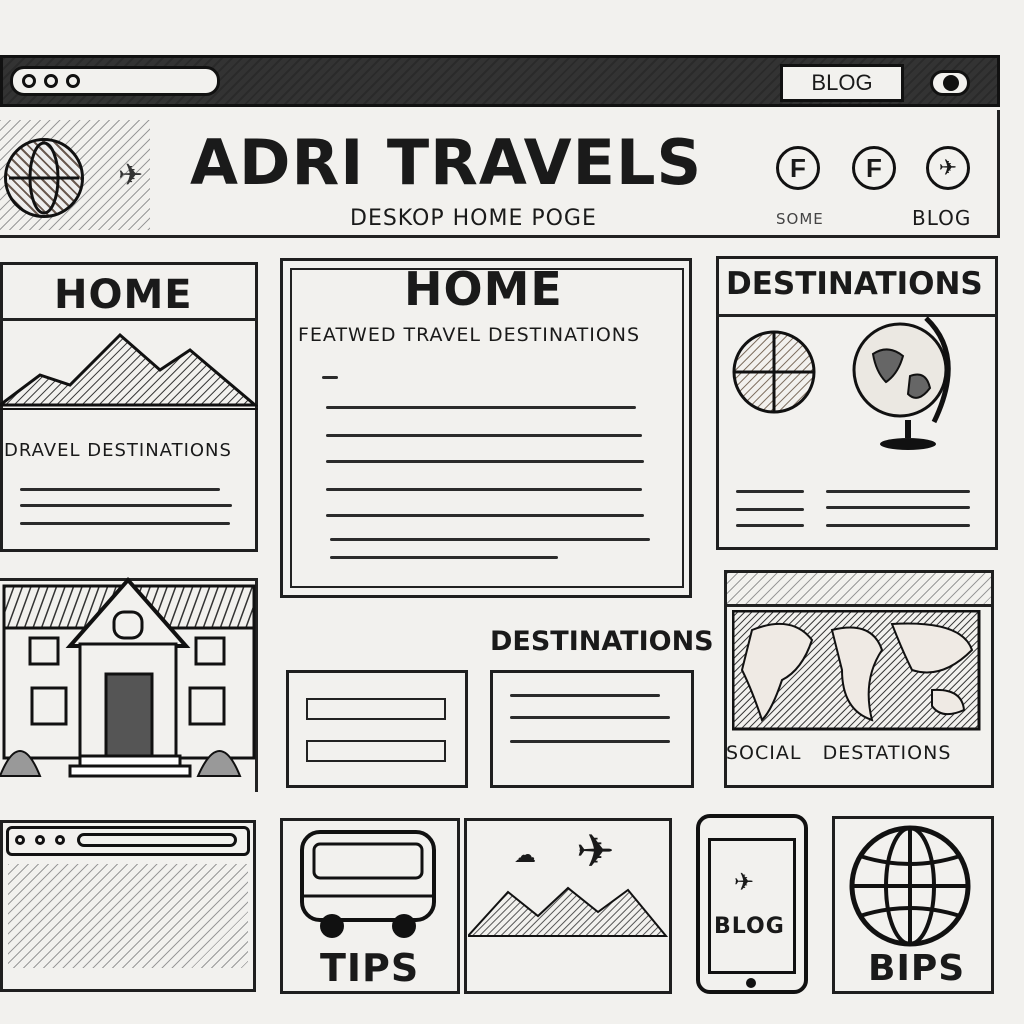 This screenshot has height=1024, width=1024. I want to click on center-card-title: HOME, so click(483, 289).